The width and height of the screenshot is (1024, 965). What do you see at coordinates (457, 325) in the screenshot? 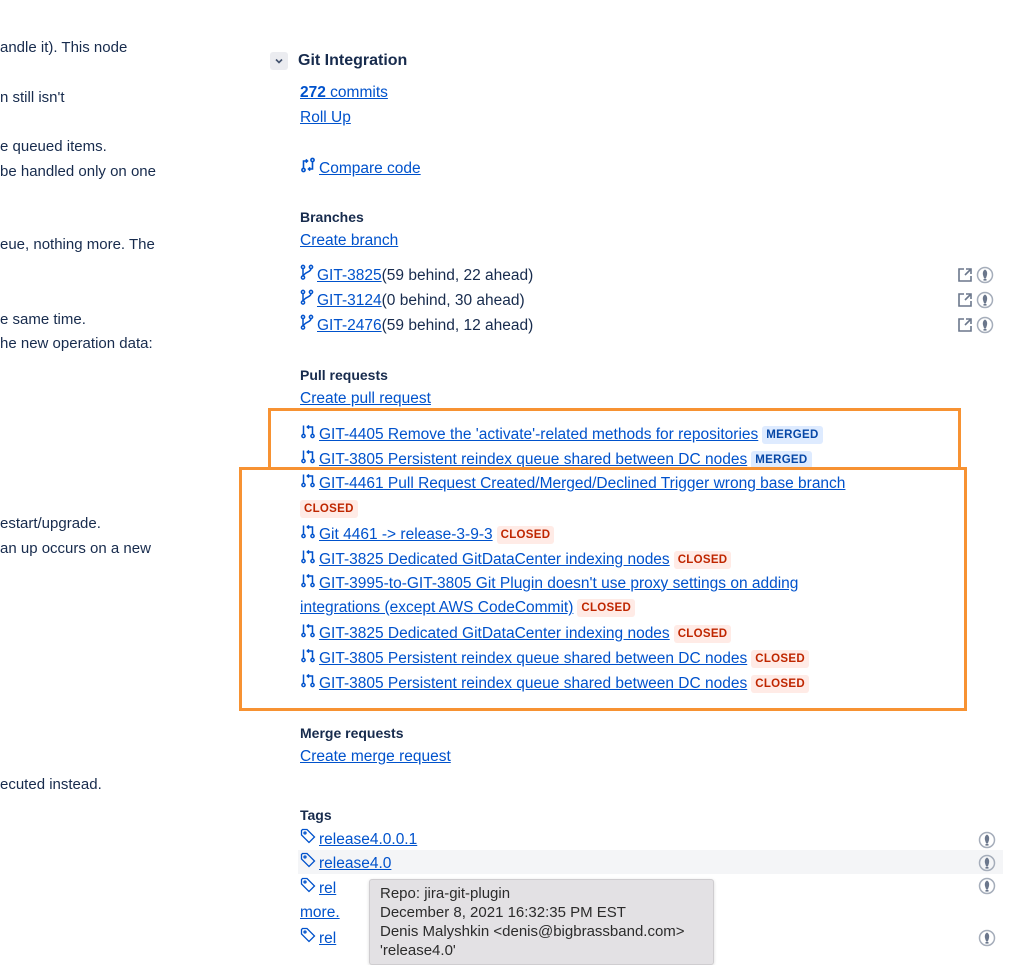
I see `branch-info: (59 behind, 12 ahead)` at bounding box center [457, 325].